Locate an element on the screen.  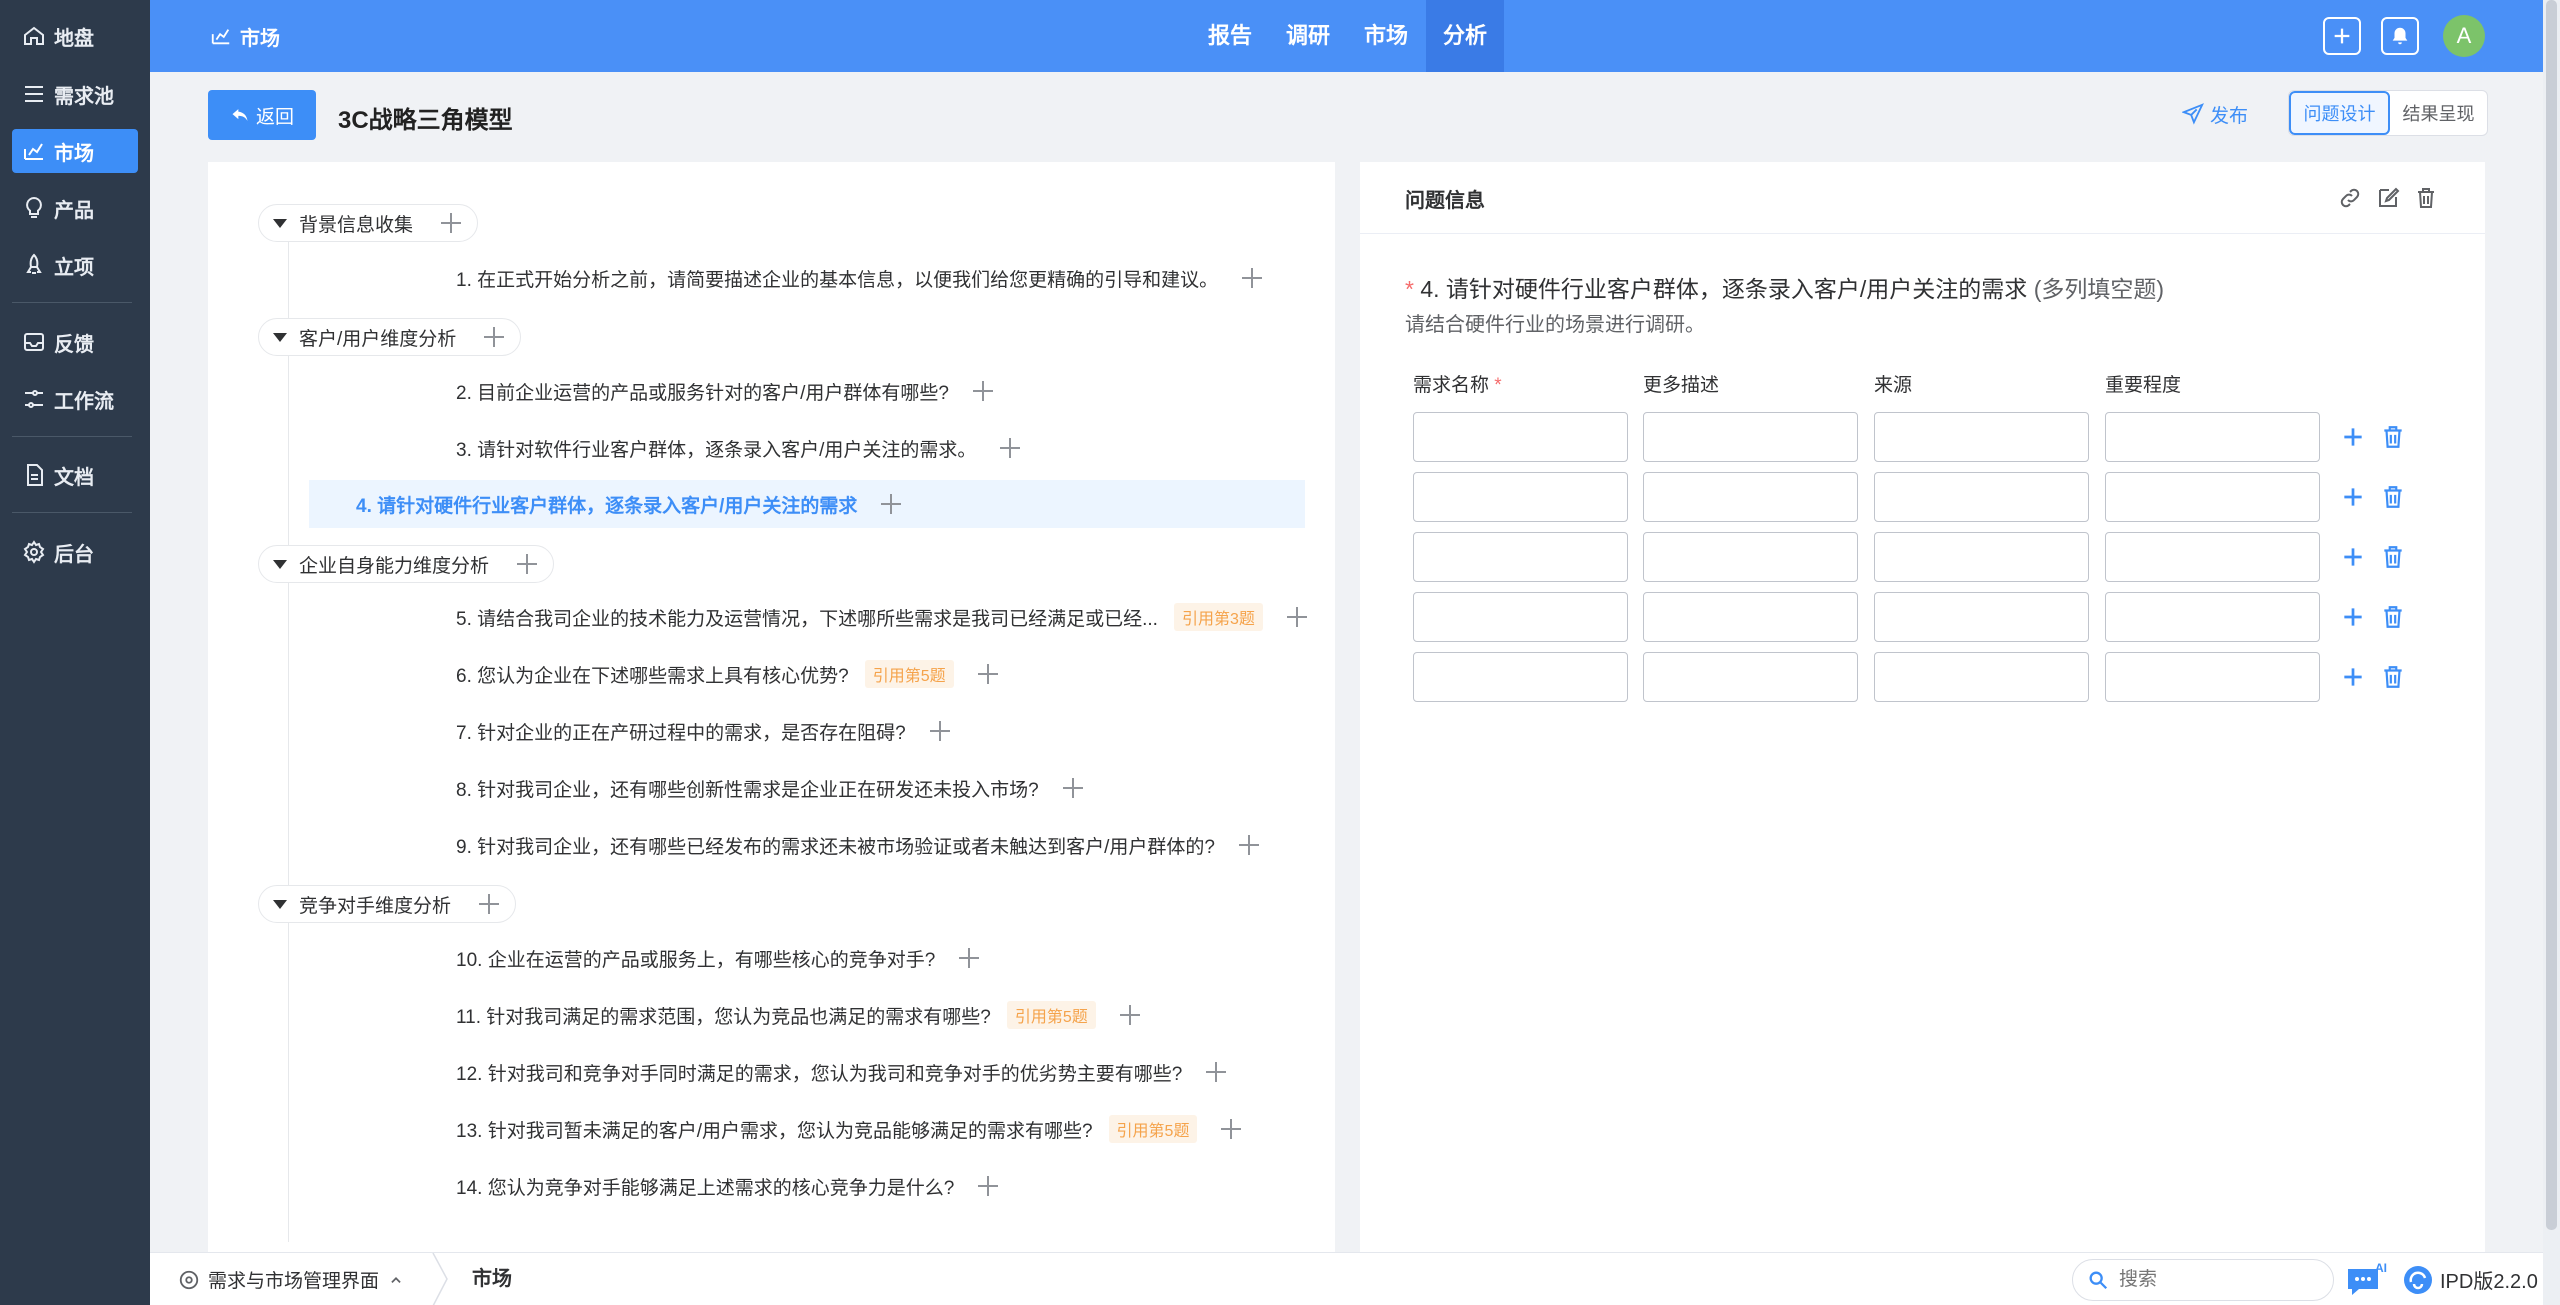
tree-question: 6. 您认为企业在下述哪些需求上具有核心优势? 引用第5题 is located at coordinates (653, 674).